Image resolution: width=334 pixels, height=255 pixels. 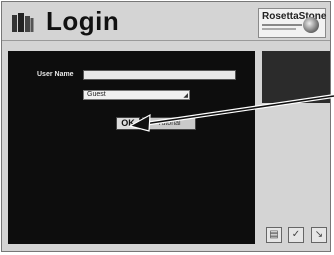 I want to click on books-icon, so click(x=23, y=22).